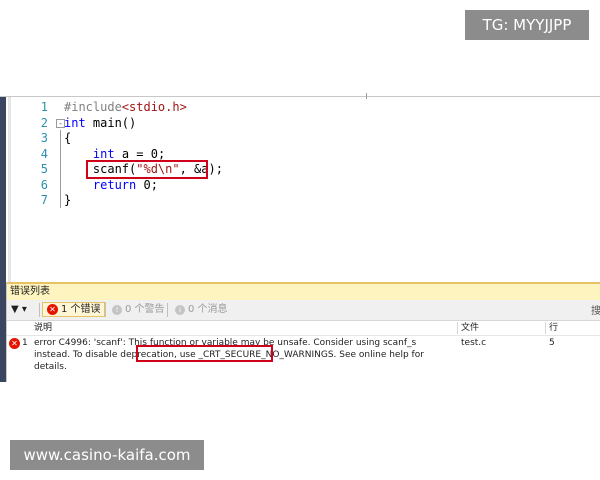 Image resolution: width=600 pixels, height=480 pixels. I want to click on crt-warning-highlight-box, so click(204, 353).